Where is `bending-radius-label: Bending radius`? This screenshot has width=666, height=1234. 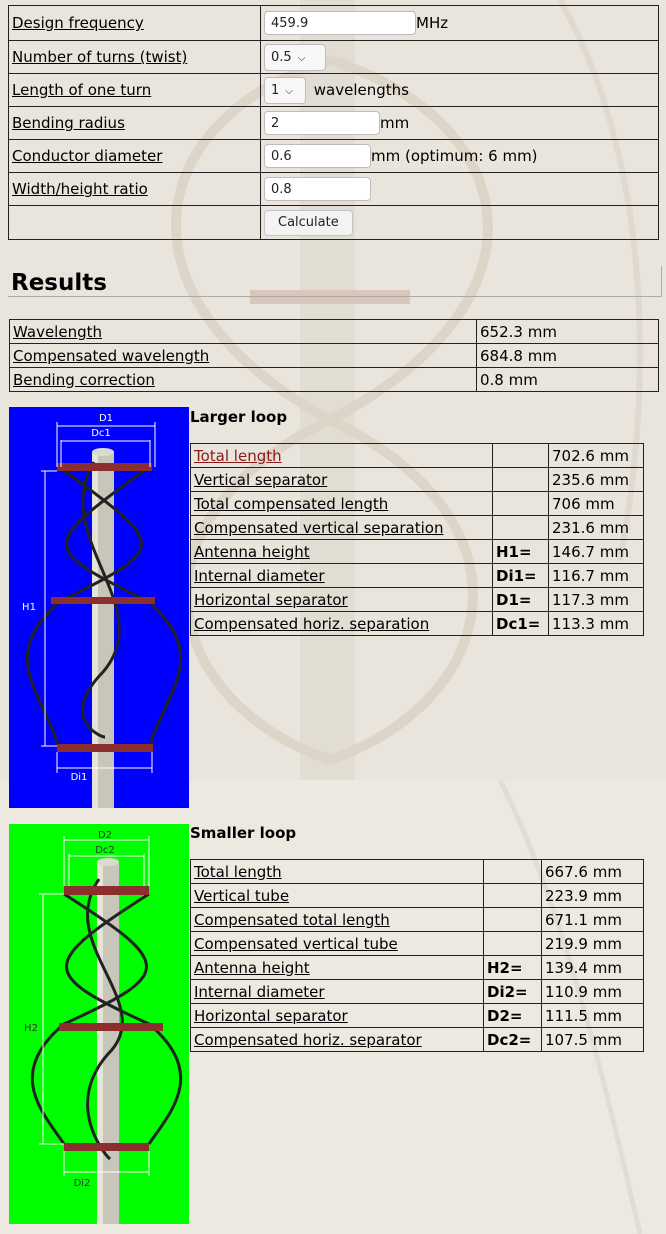
bending-radius-label: Bending radius is located at coordinates (68, 123).